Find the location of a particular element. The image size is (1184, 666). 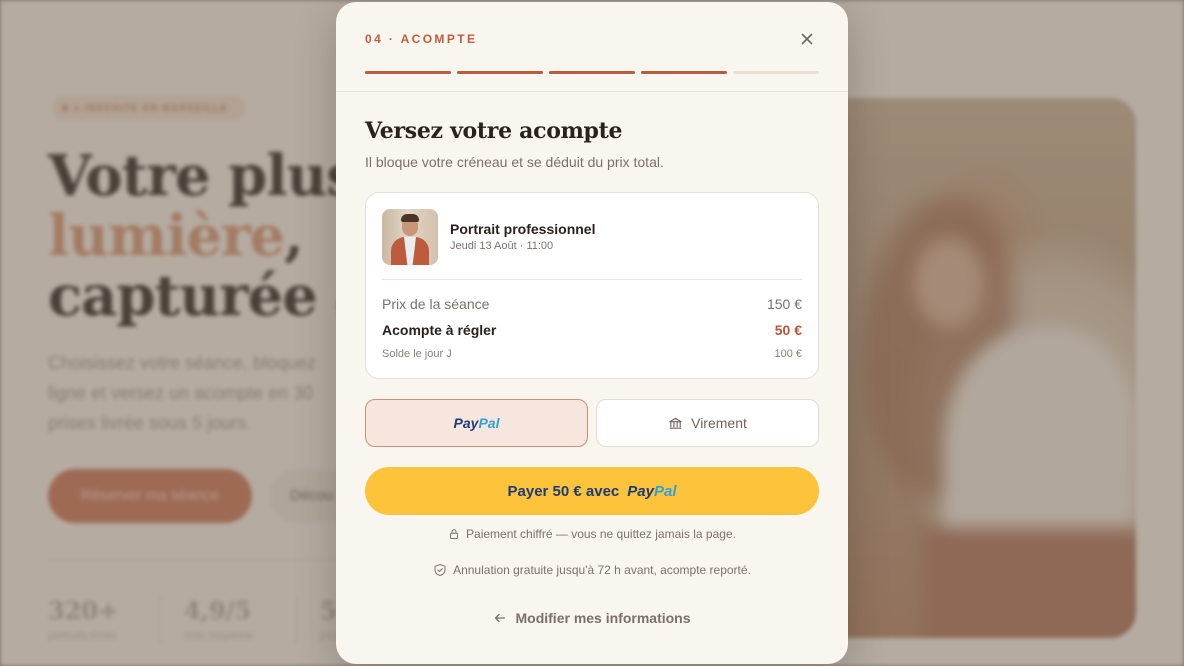

payment-option-paypal: PayPal is located at coordinates (476, 423).